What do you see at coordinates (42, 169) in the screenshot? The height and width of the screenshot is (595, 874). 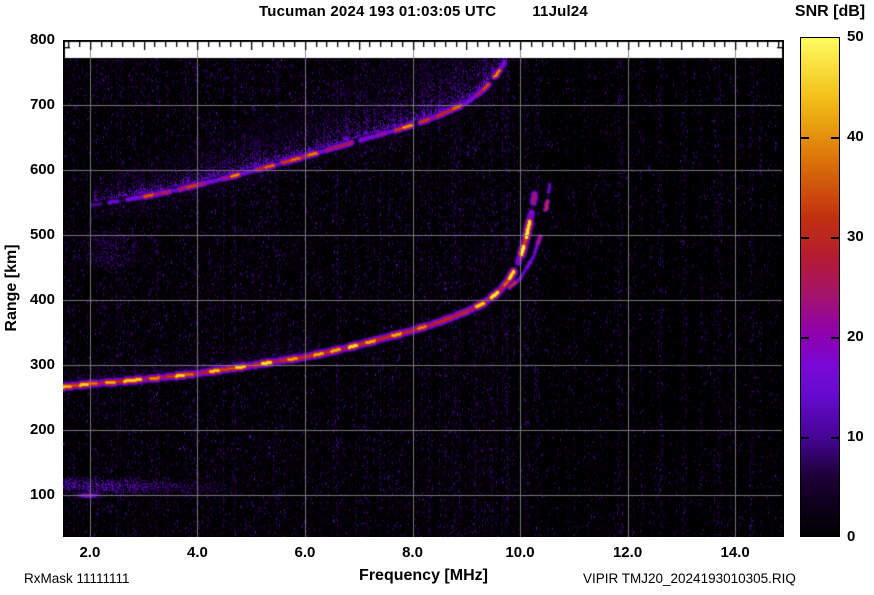 I see `y-tick-label: 600` at bounding box center [42, 169].